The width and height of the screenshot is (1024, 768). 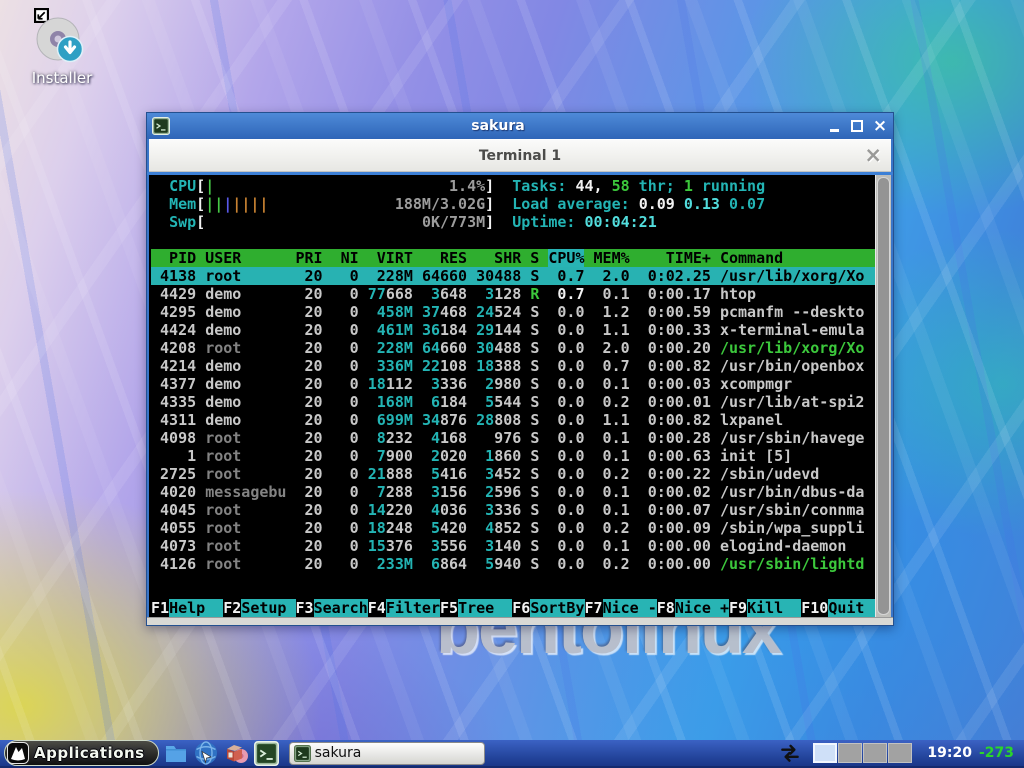 What do you see at coordinates (160, 608) in the screenshot?
I see `fkey-F1: F1` at bounding box center [160, 608].